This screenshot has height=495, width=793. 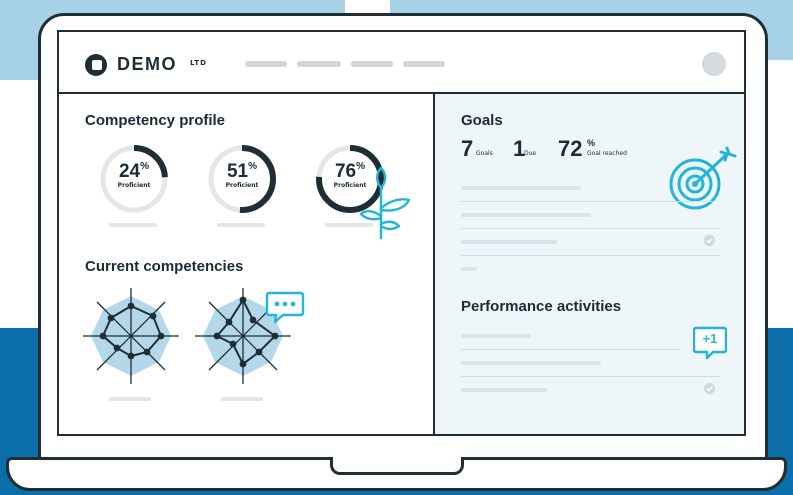 What do you see at coordinates (397, 466) in the screenshot?
I see `laptop-hinge` at bounding box center [397, 466].